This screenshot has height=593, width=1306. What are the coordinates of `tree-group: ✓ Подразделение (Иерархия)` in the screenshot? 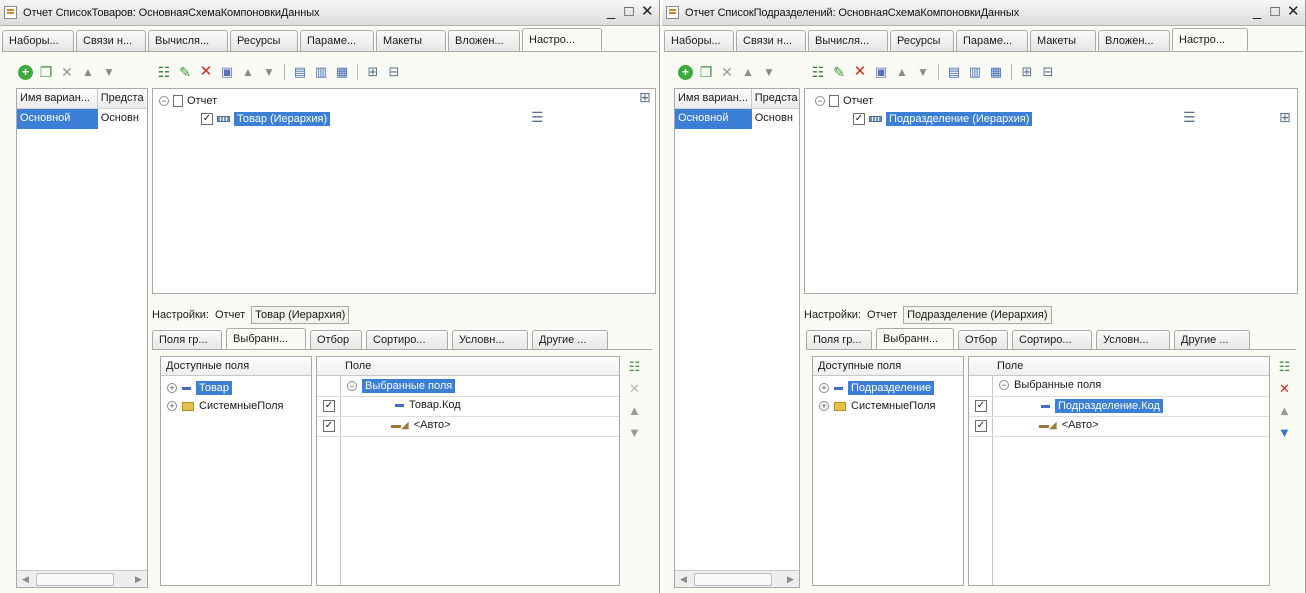 It's located at (943, 119).